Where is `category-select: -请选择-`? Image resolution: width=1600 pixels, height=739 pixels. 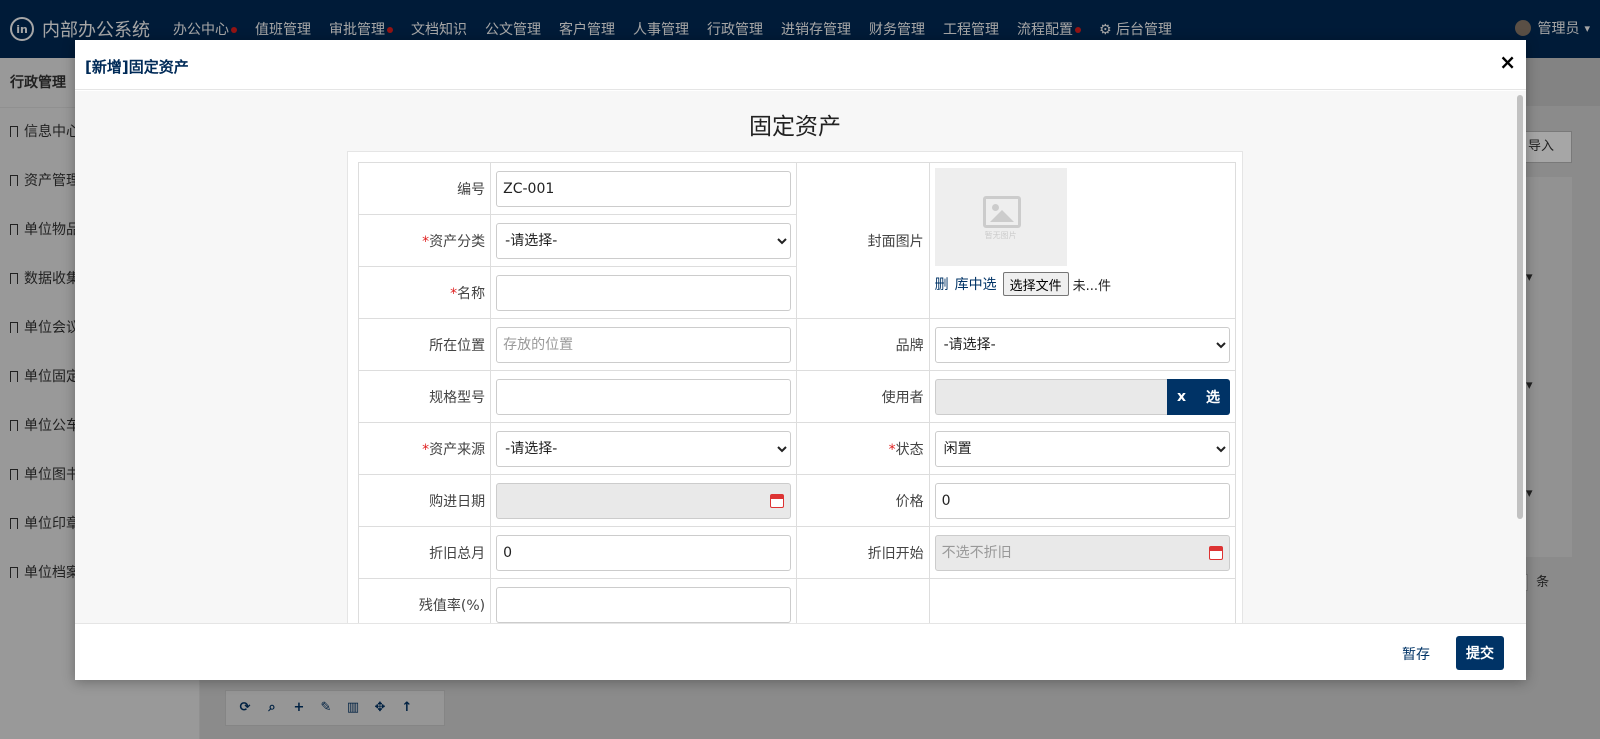
category-select: -请选择- is located at coordinates (644, 240).